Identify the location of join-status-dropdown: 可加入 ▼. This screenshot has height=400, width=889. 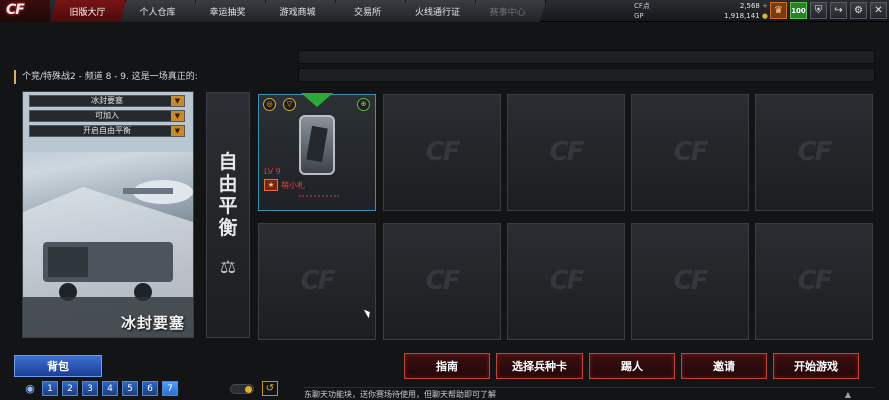
(107, 116).